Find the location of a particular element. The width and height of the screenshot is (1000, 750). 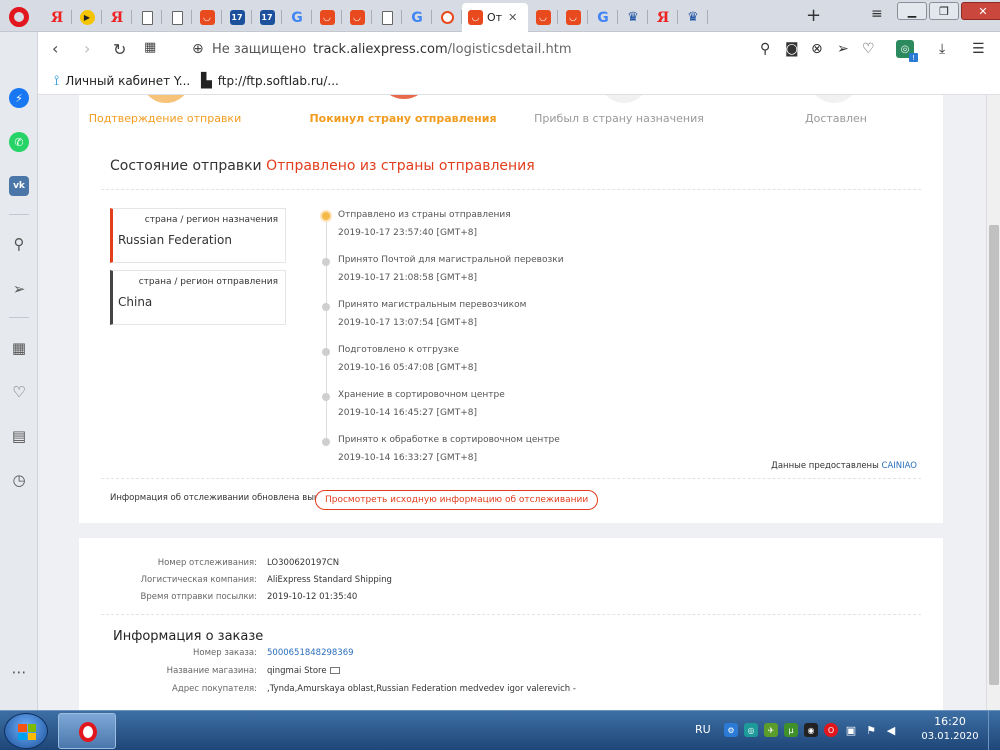

opera-menu-icon is located at coordinates (19, 17).